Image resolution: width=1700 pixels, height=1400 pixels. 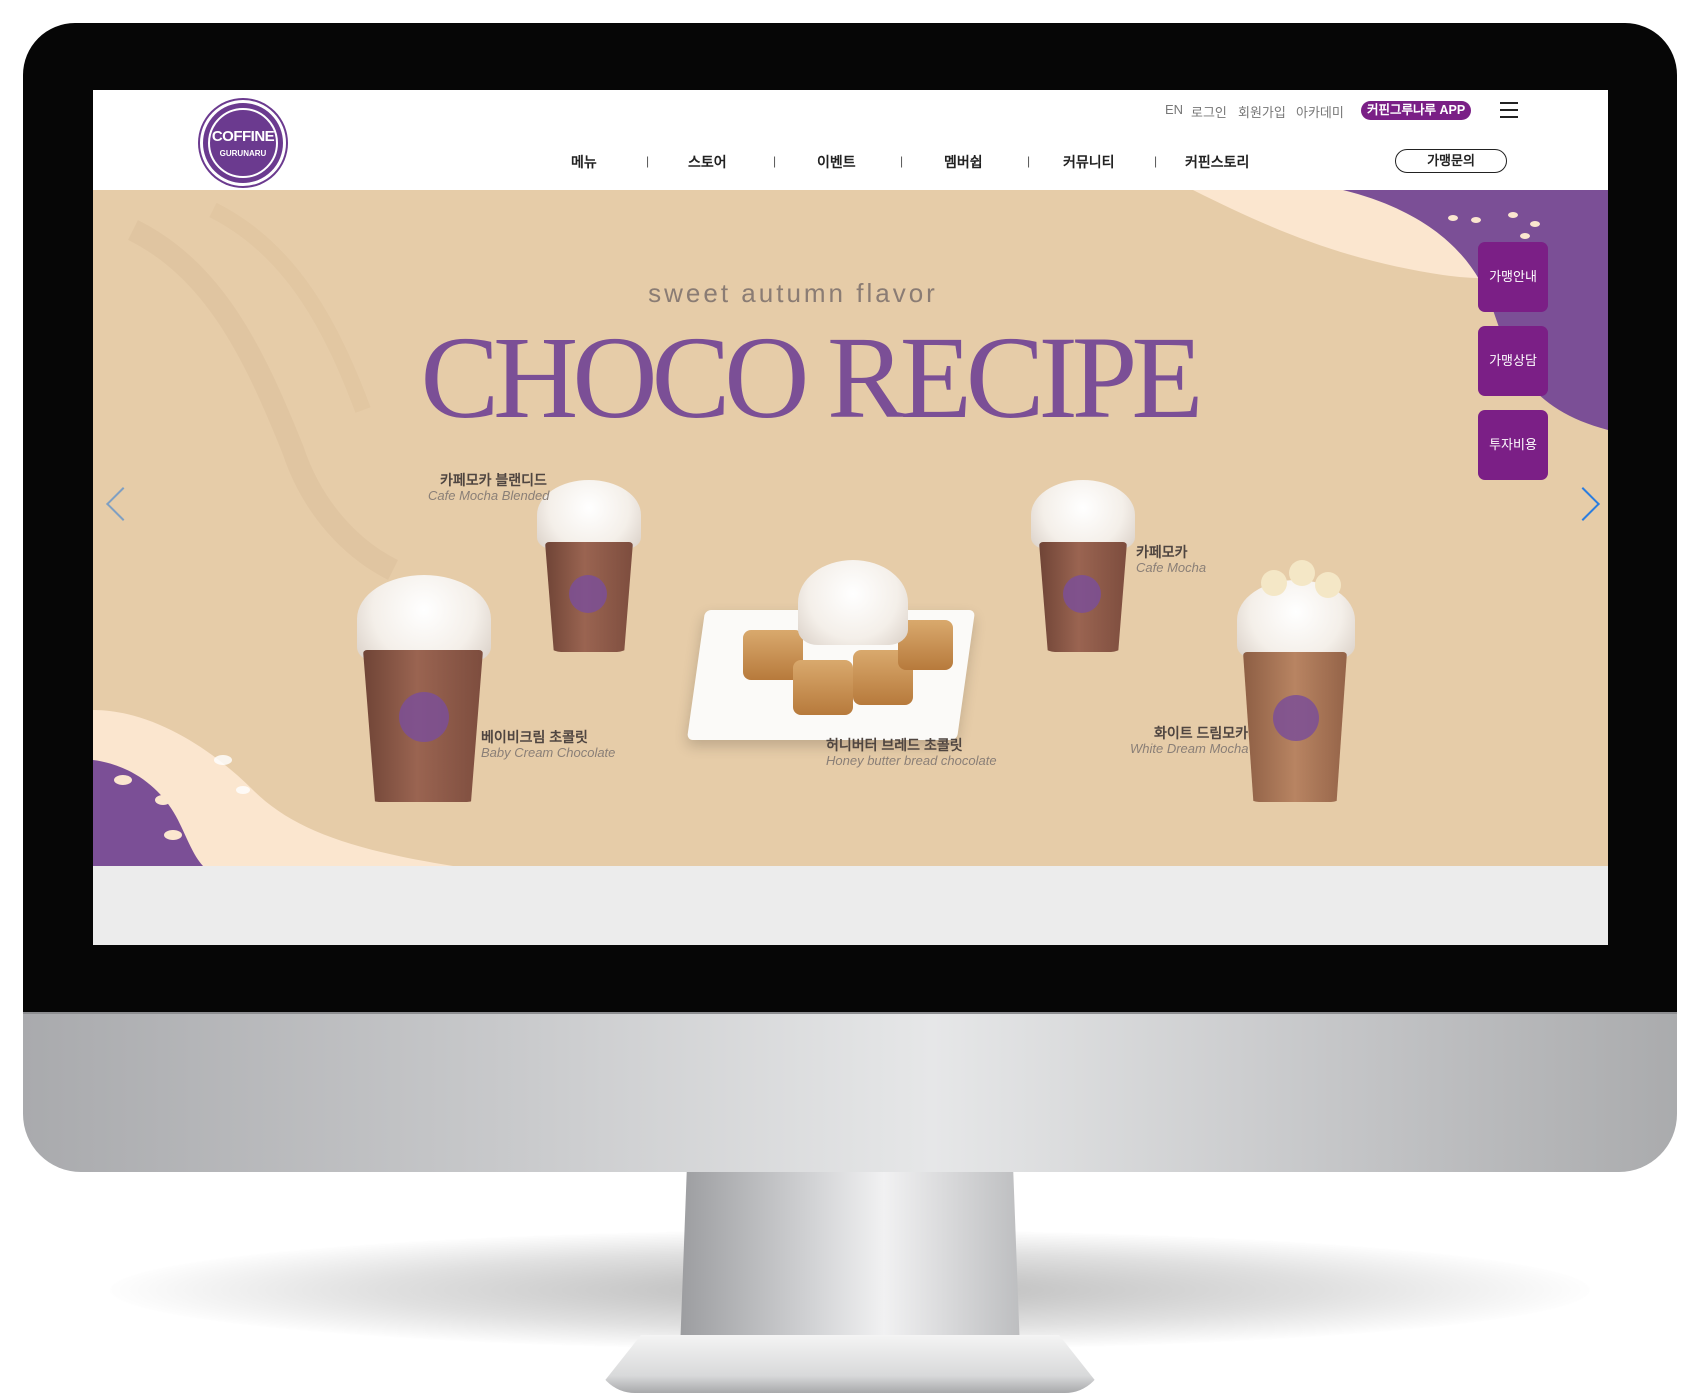 I want to click on login-link: 로그인, so click(x=1209, y=111).